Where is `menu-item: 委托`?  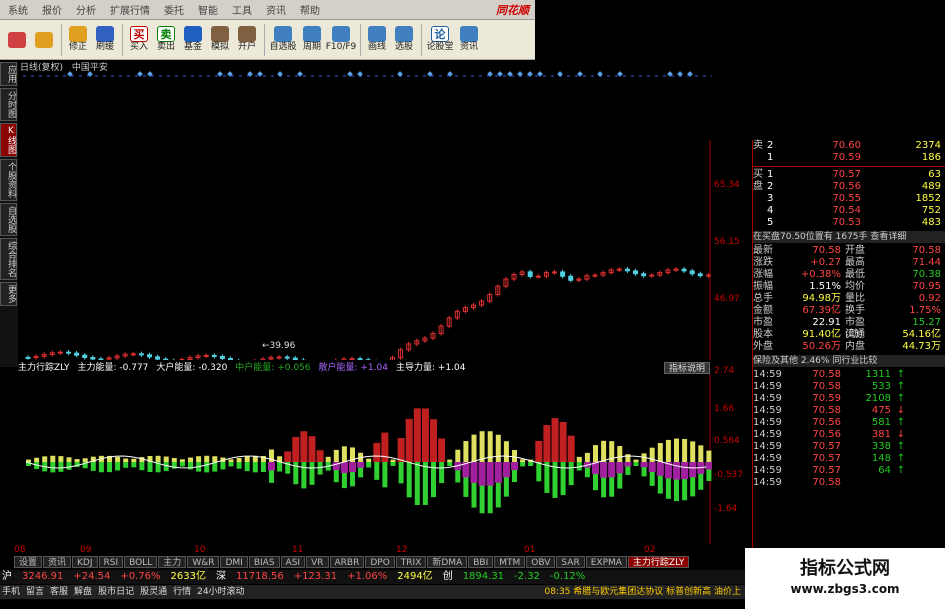 menu-item: 委托 is located at coordinates (174, 9).